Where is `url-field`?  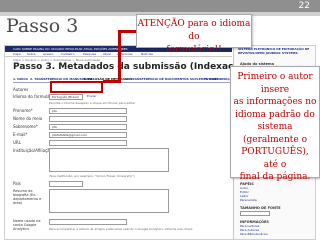 url-field is located at coordinates (88, 143).